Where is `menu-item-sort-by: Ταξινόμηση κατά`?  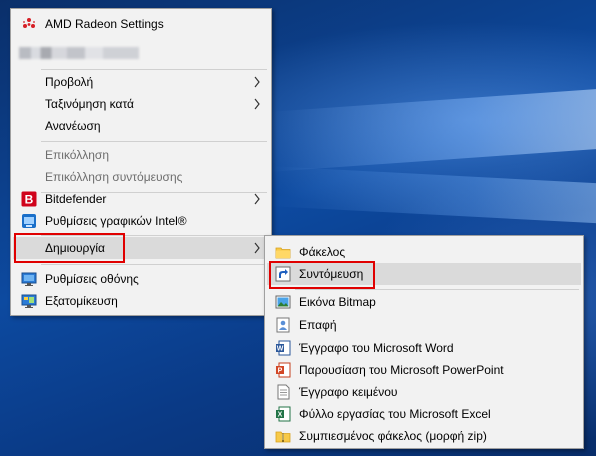
menu-item-sort-by: Ταξινόμηση κατά is located at coordinates (141, 104).